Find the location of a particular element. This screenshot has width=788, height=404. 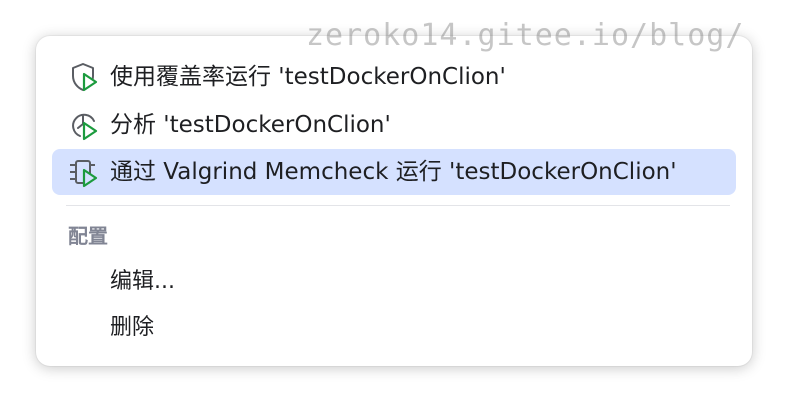

profiler-run-icon is located at coordinates (84, 125).